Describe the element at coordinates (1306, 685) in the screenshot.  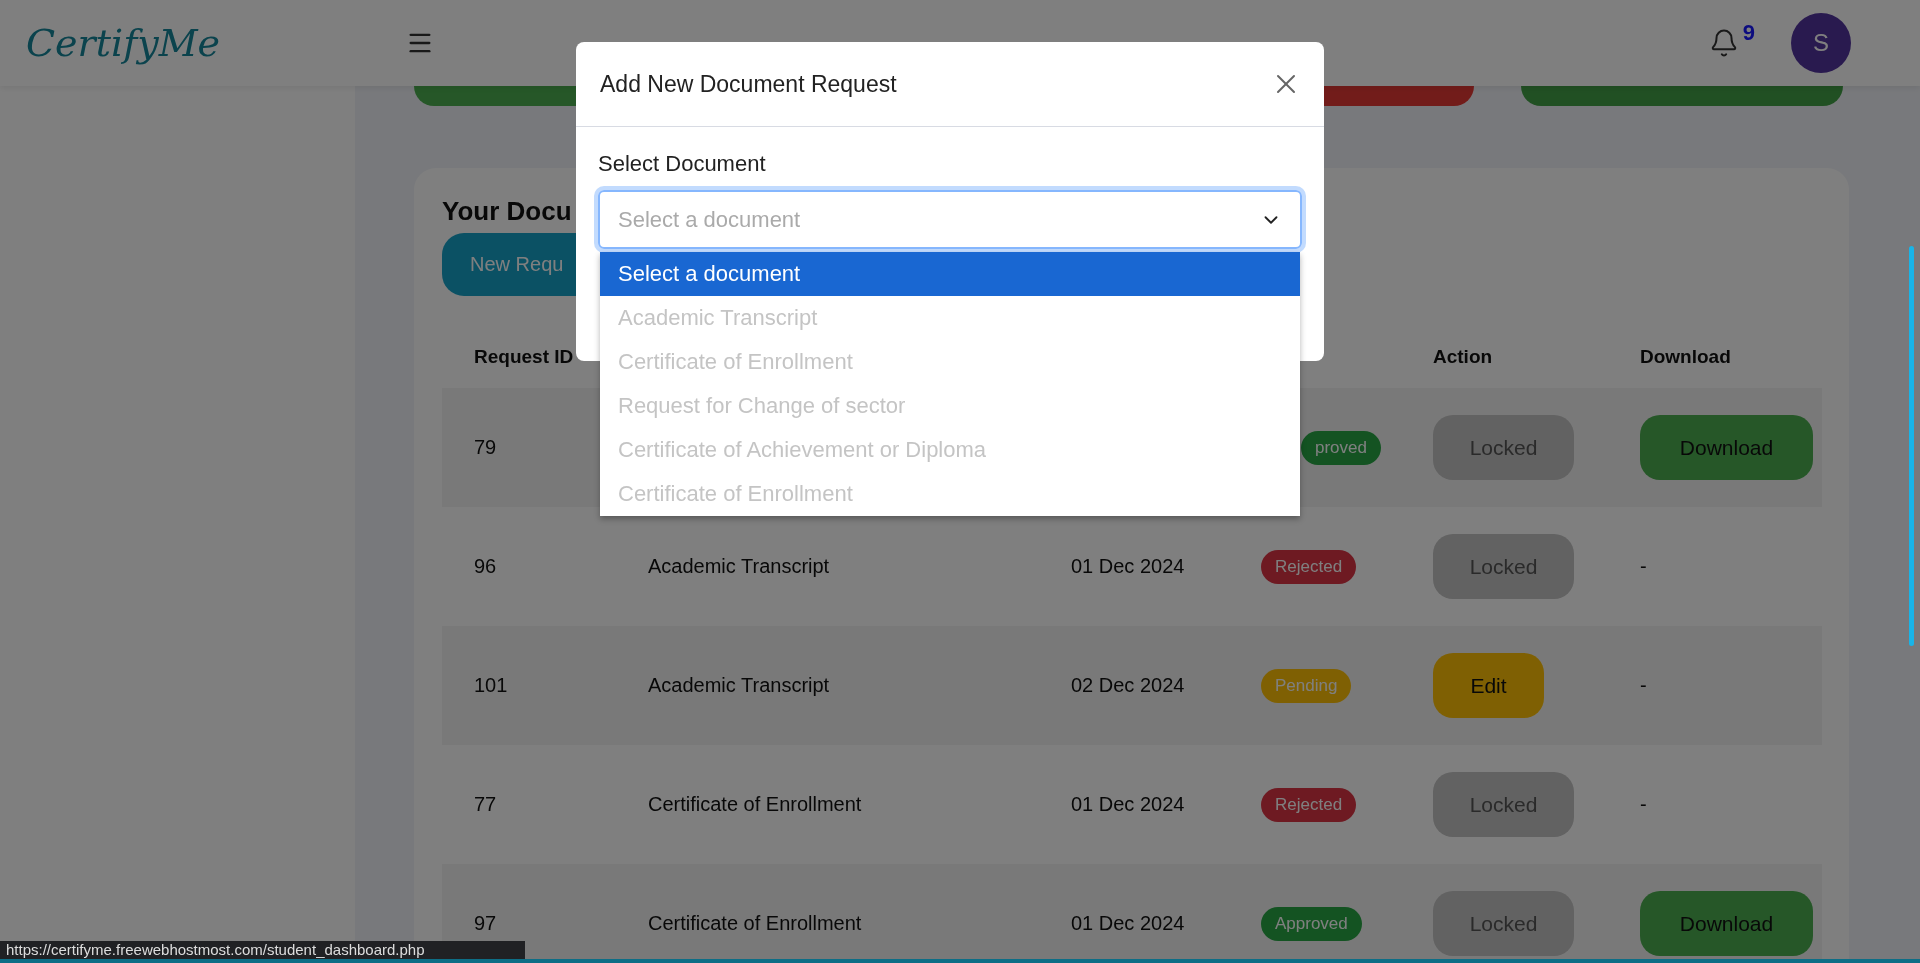
I see `status-badge: Pending` at that location.